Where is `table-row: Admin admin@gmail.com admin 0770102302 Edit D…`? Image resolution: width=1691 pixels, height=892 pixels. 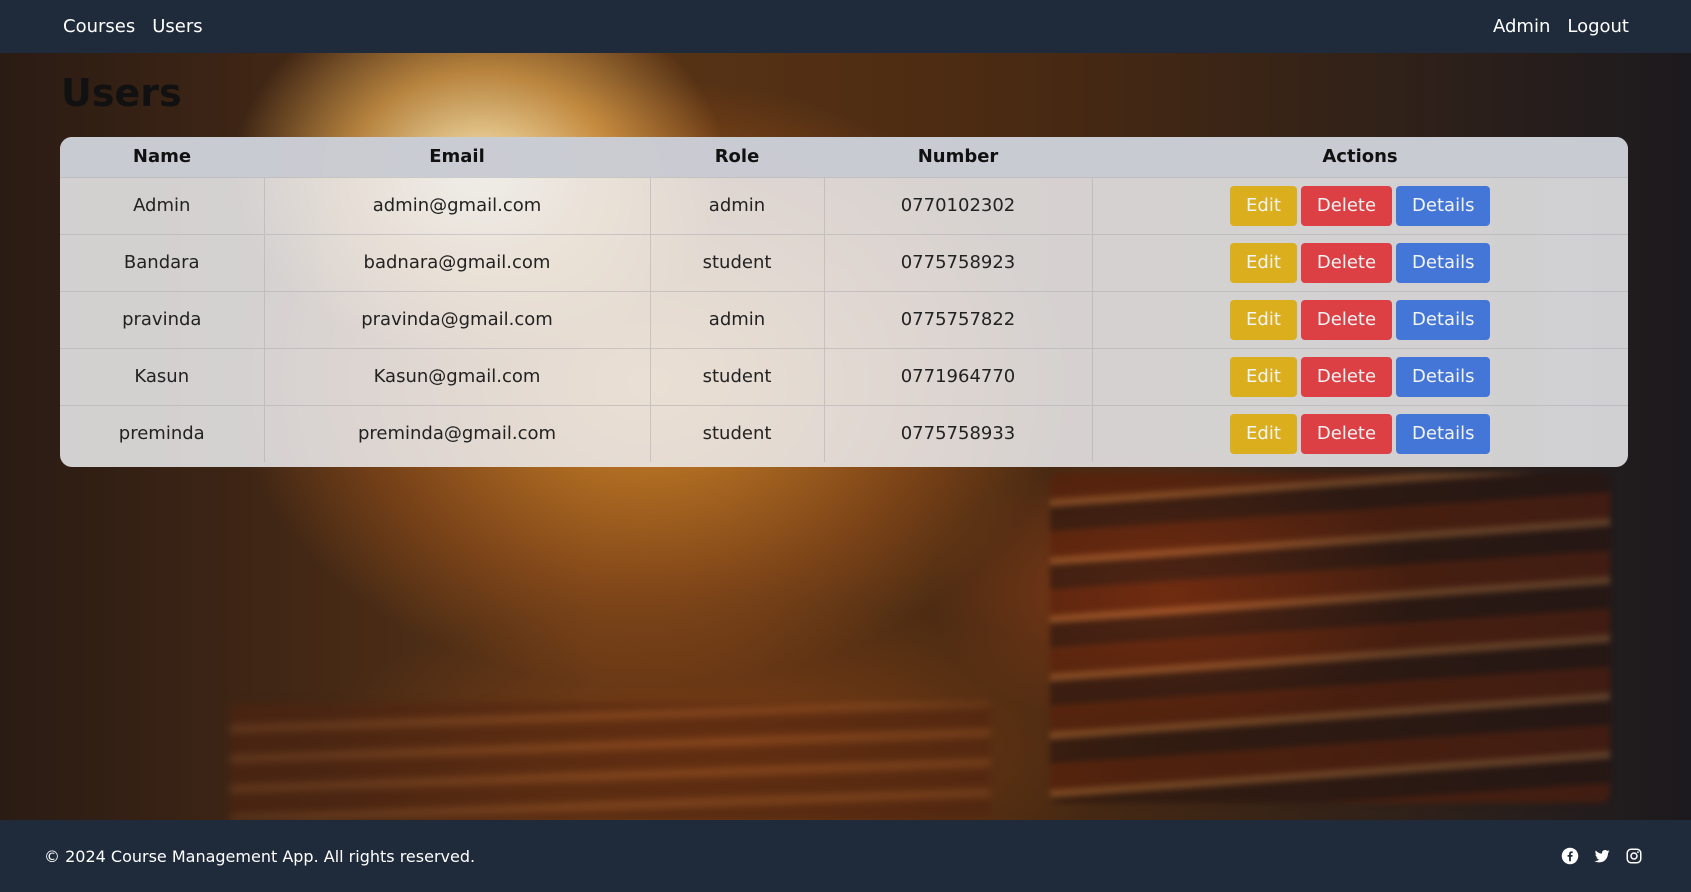 table-row: Admin admin@gmail.com admin 0770102302 Edit D… is located at coordinates (844, 205).